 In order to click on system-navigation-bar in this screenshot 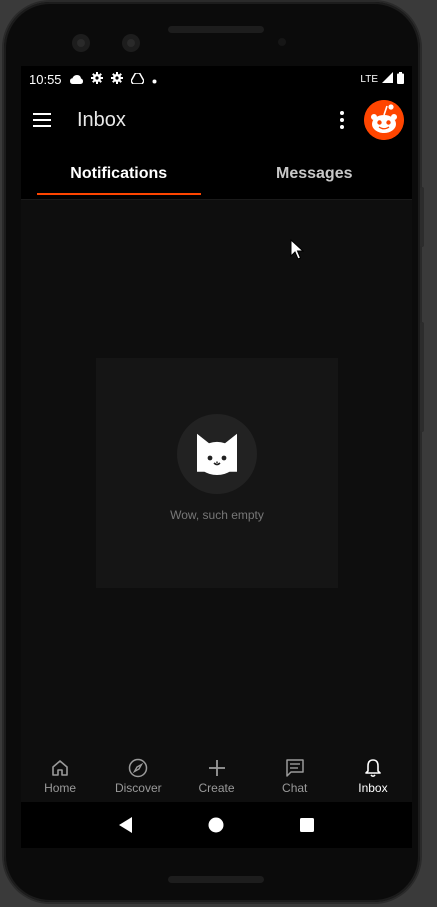, I will do `click(216, 825)`.